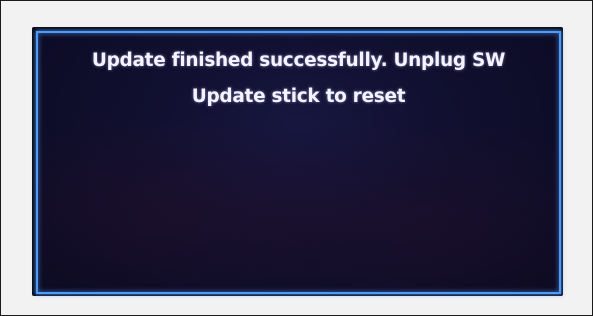 This screenshot has width=593, height=316. What do you see at coordinates (298, 96) in the screenshot?
I see `message-line-2: Update stick to reset` at bounding box center [298, 96].